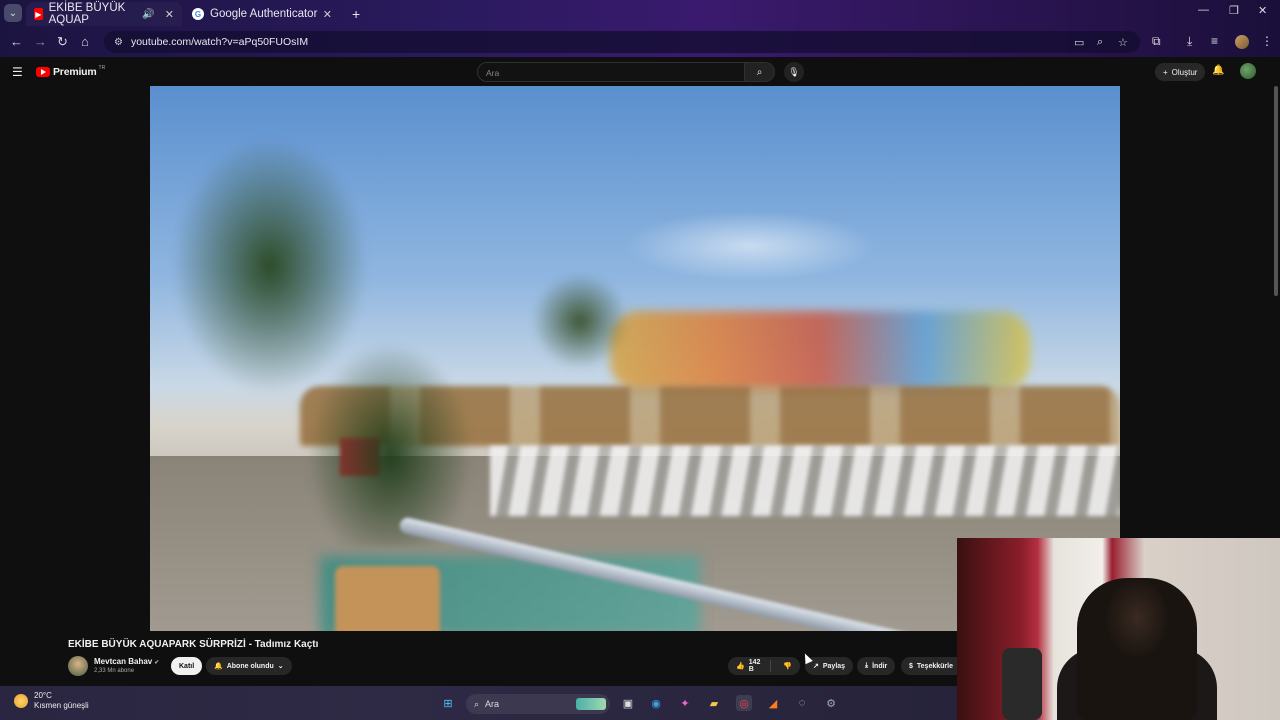 The width and height of the screenshot is (1280, 720). What do you see at coordinates (62, 42) in the screenshot?
I see `reload-icon: ↻` at bounding box center [62, 42].